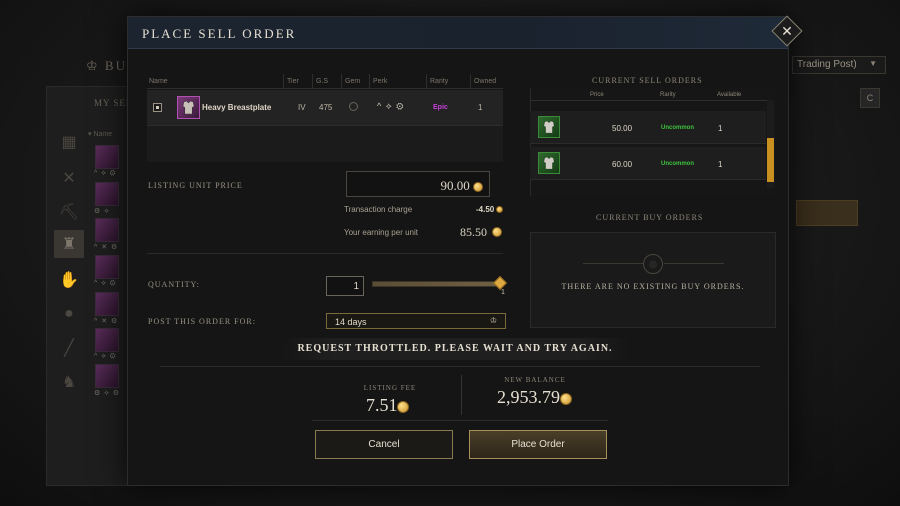 The width and height of the screenshot is (900, 506). Describe the element at coordinates (440, 107) in the screenshot. I see `item-rarity: Epic` at that location.